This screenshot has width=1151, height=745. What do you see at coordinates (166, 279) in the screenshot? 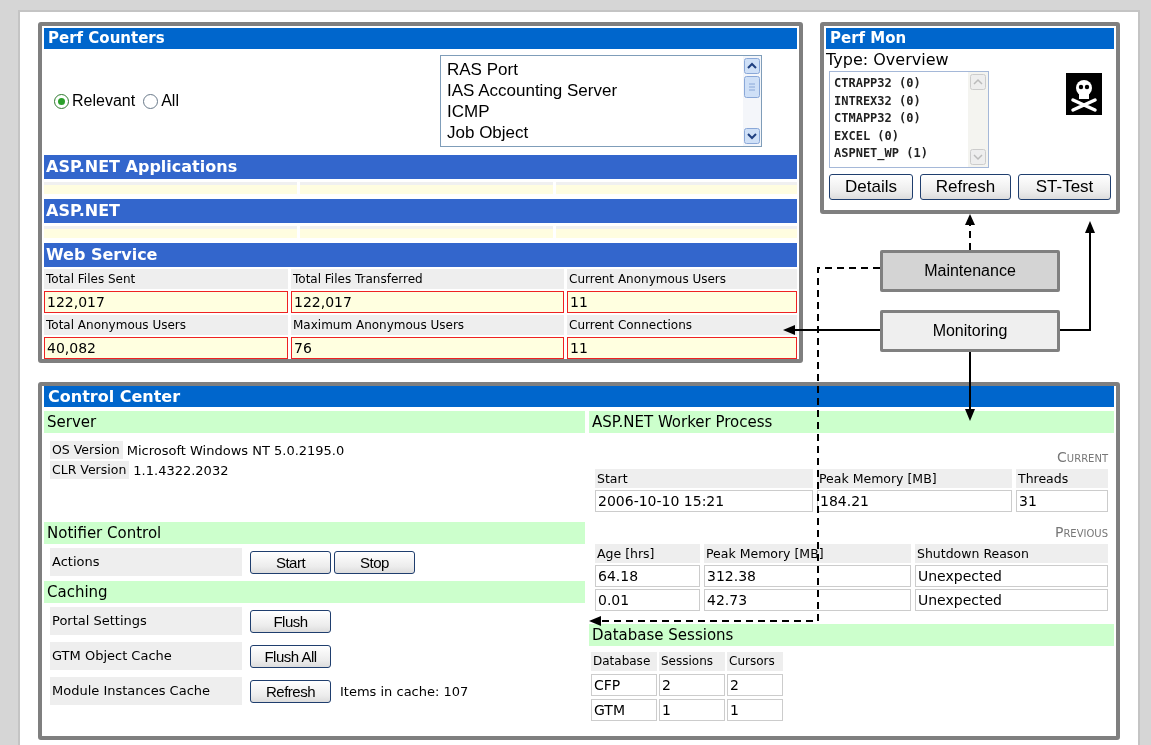
I see `field-label: Total Files Sent` at bounding box center [166, 279].